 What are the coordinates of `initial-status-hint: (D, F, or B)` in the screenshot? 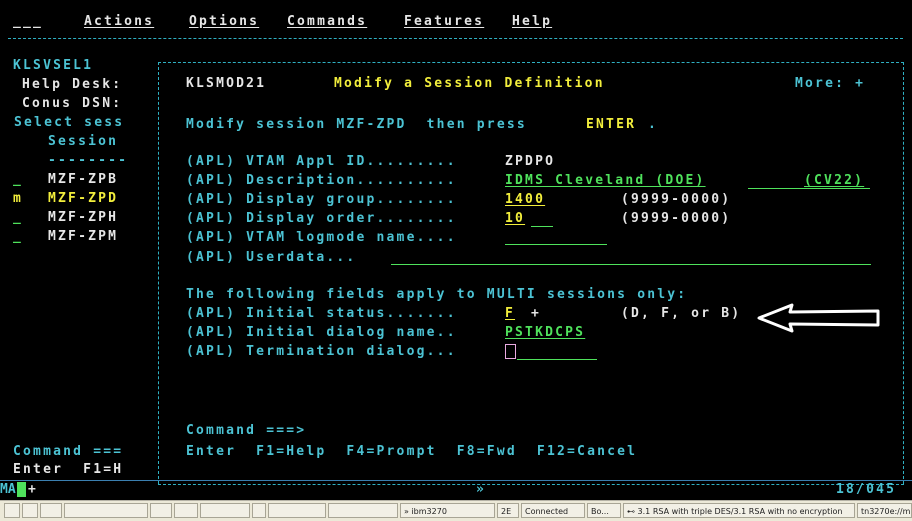 It's located at (681, 313).